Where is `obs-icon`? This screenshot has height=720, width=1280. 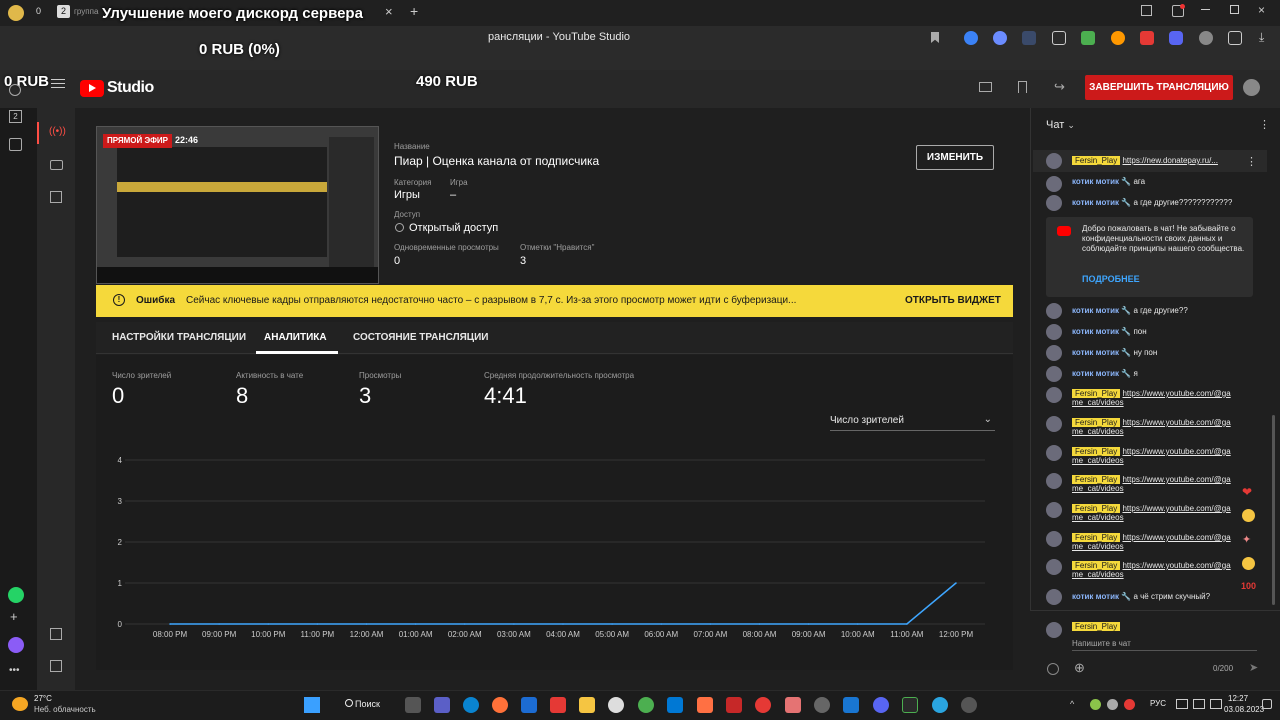
obs-icon is located at coordinates (910, 705).